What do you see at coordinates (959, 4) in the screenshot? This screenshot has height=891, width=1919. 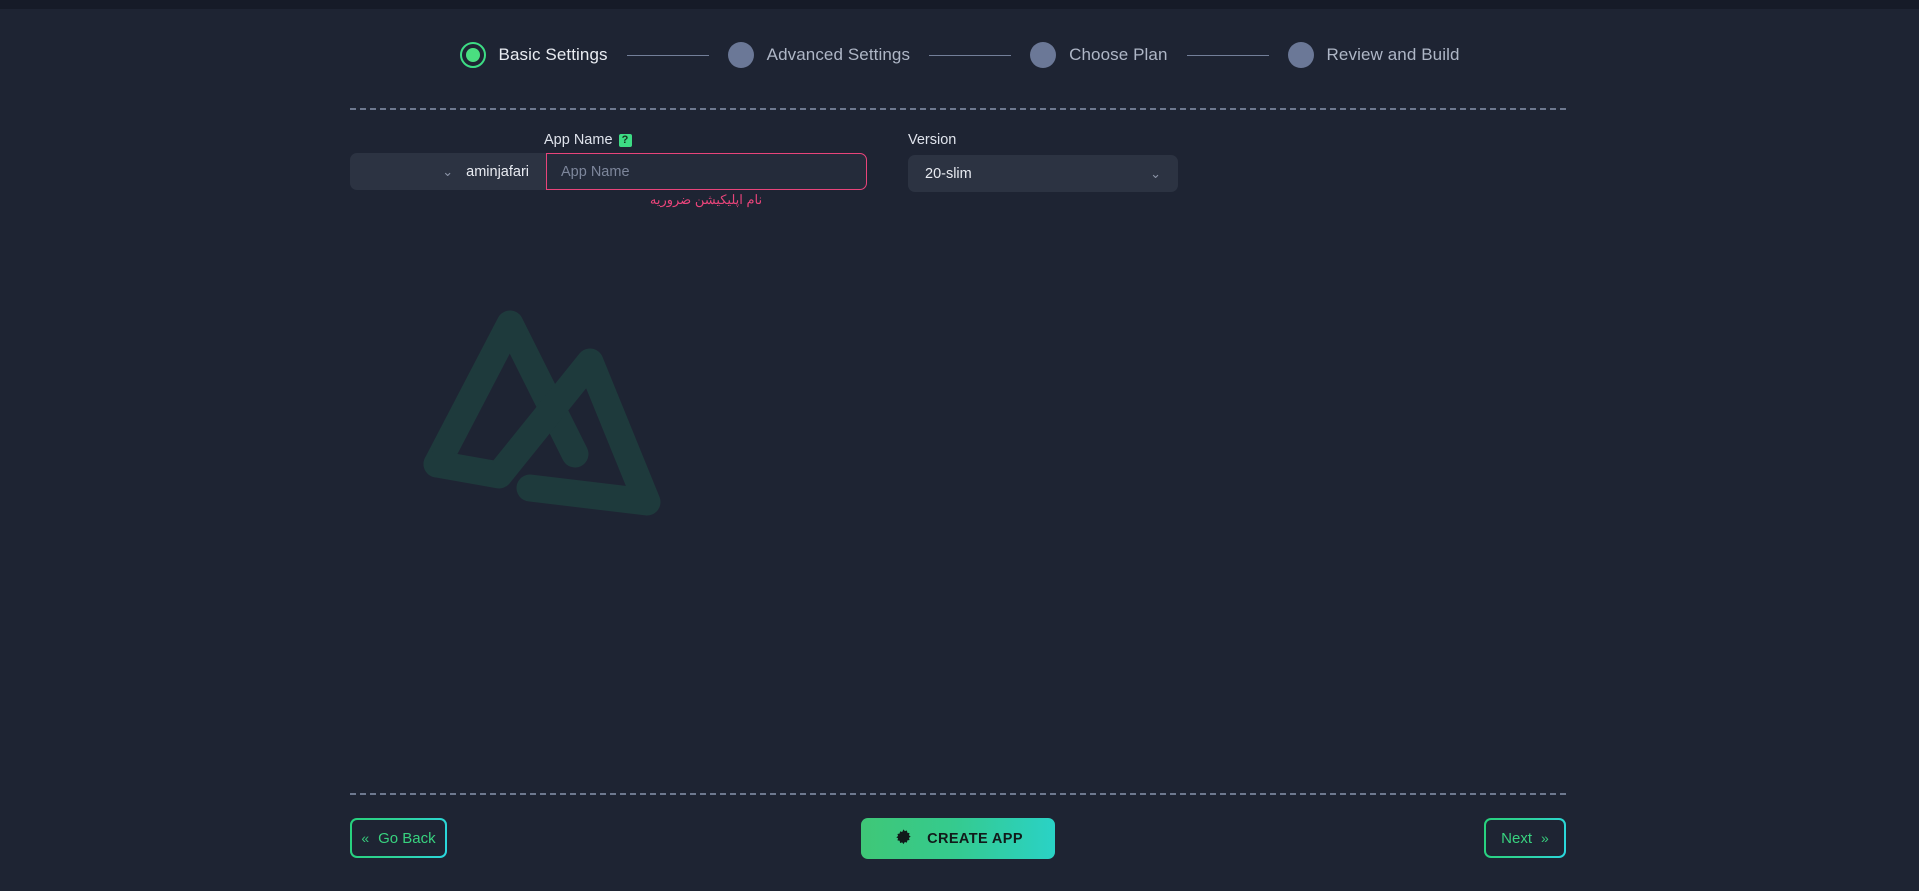 I see `top-strip` at bounding box center [959, 4].